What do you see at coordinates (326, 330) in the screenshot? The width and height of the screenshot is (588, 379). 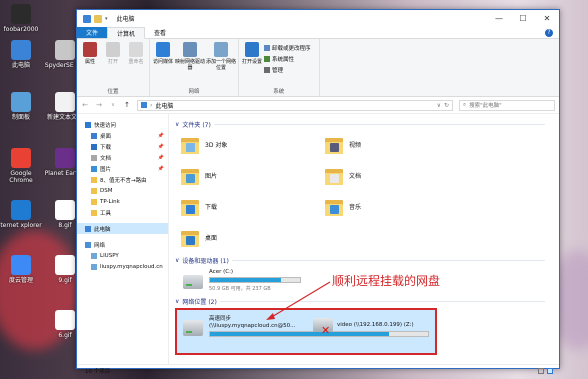 I see `error-x-icon: ✕` at bounding box center [326, 330].